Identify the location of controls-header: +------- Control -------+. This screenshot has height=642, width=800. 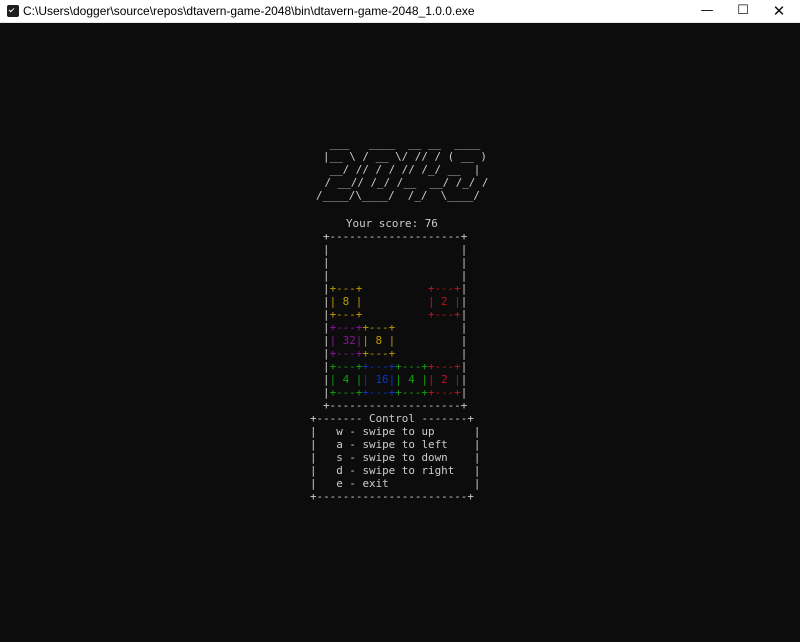
(392, 418).